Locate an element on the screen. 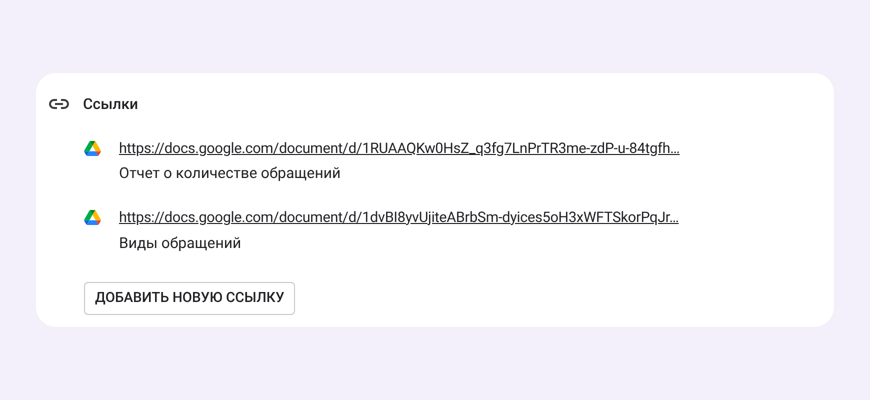 The height and width of the screenshot is (400, 870). link-icon is located at coordinates (59, 104).